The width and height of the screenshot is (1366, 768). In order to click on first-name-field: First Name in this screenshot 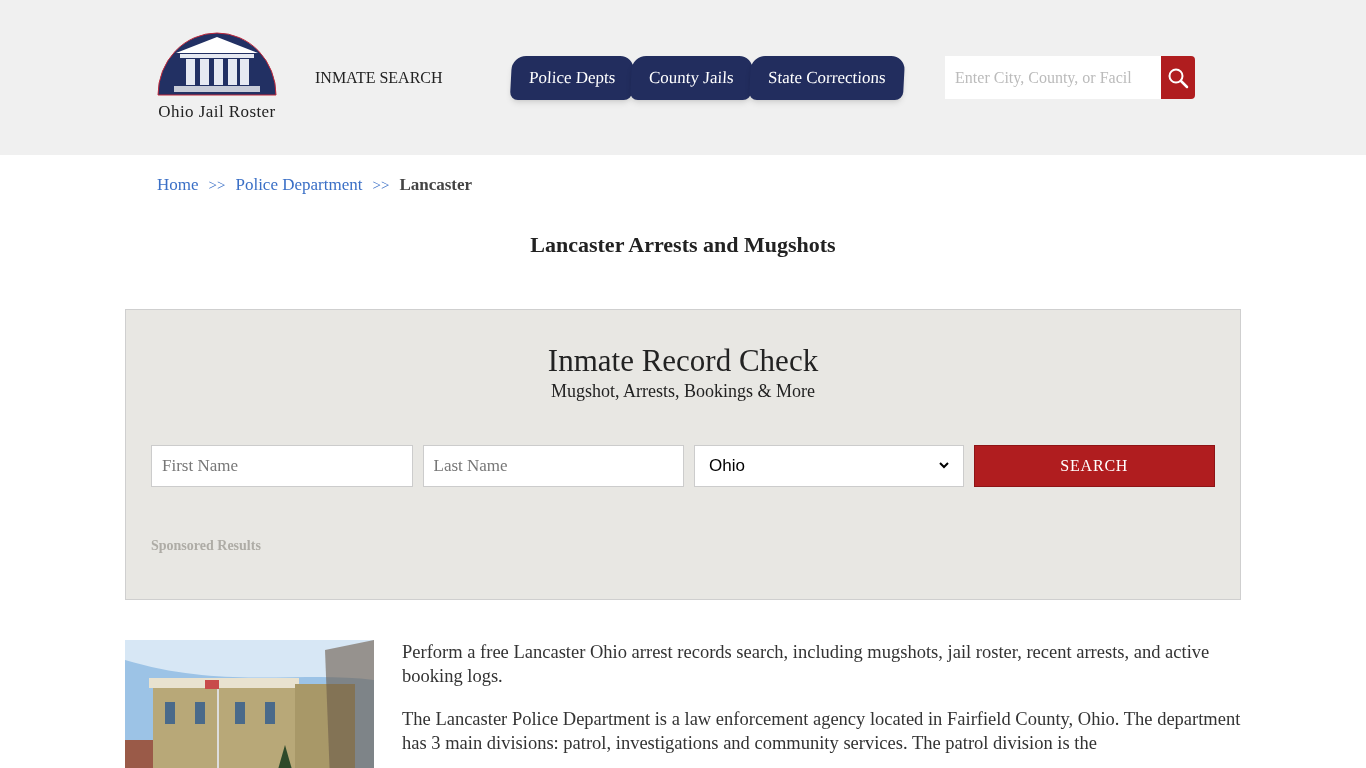, I will do `click(282, 465)`.